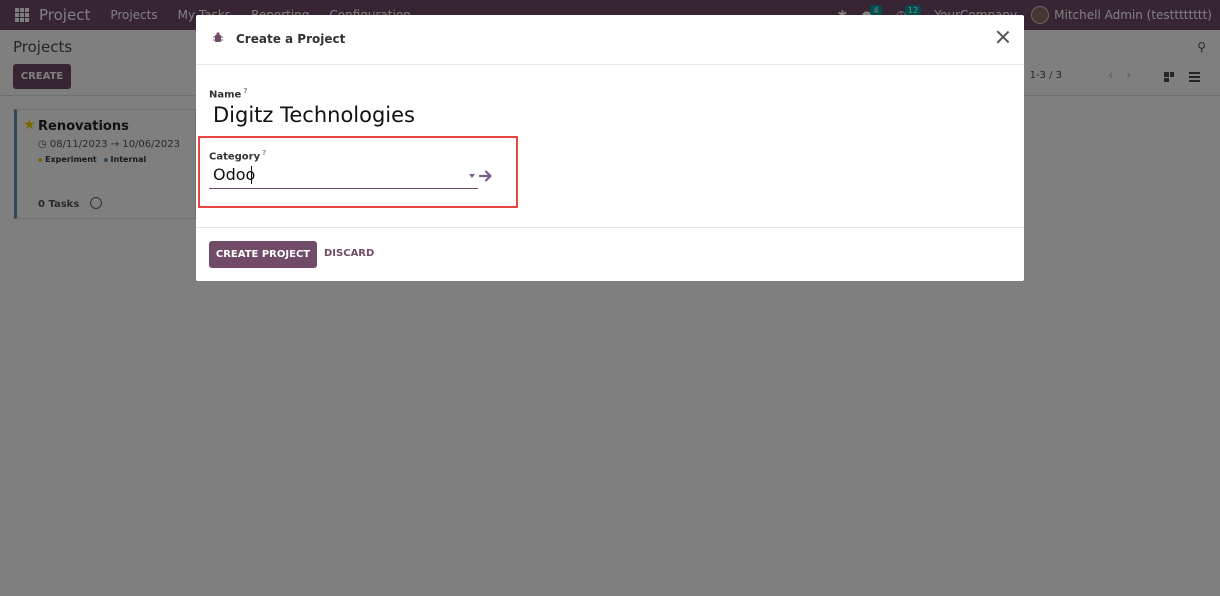 The height and width of the screenshot is (596, 1220). I want to click on internal-link-arrow-icon, so click(486, 176).